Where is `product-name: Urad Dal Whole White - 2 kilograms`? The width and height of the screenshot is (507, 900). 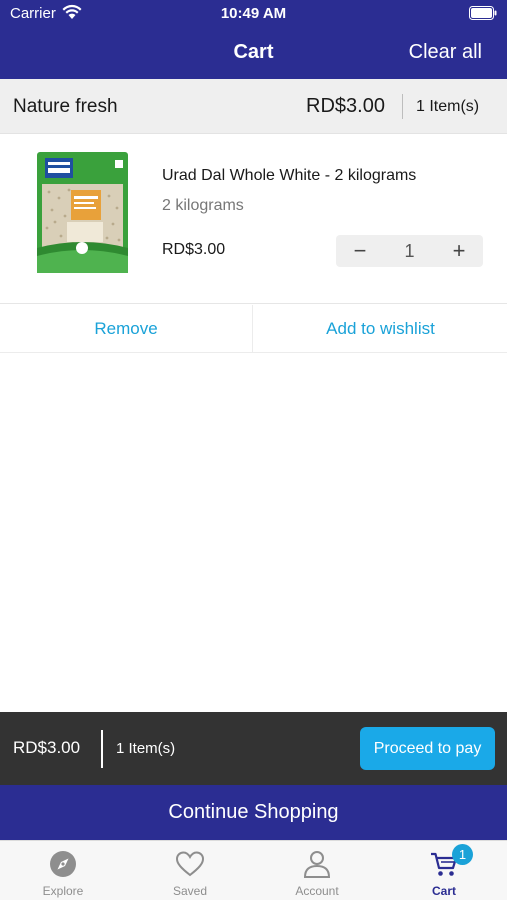 product-name: Urad Dal Whole White - 2 kilograms is located at coordinates (289, 176).